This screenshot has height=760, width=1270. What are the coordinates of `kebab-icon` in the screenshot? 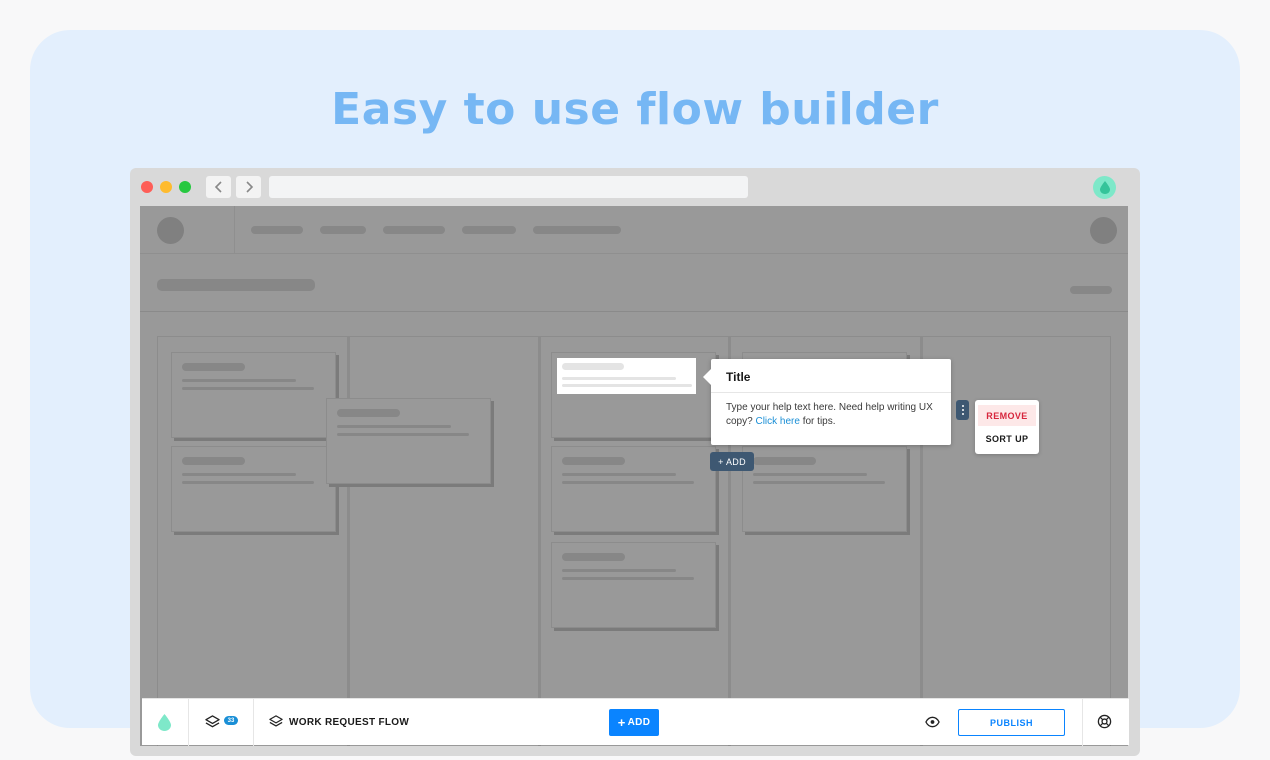 It's located at (962, 410).